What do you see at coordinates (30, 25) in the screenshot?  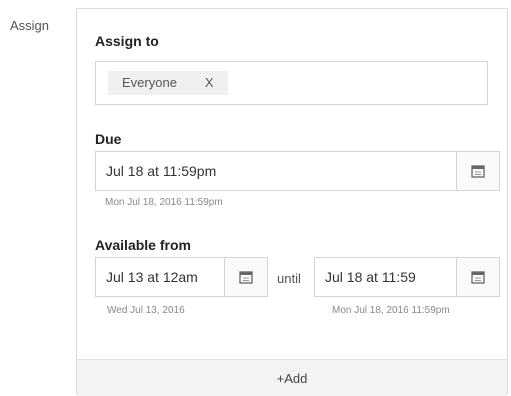 I see `assign-label: Assign` at bounding box center [30, 25].